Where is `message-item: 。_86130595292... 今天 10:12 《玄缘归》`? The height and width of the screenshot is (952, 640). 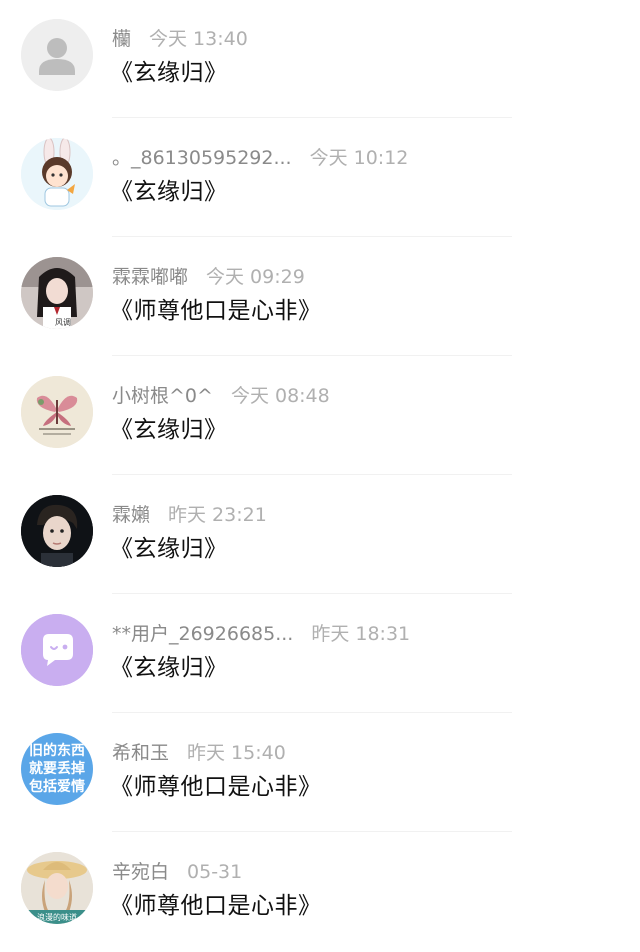 message-item: 。_86130595292... 今天 10:12 《玄缘归》 is located at coordinates (320, 178).